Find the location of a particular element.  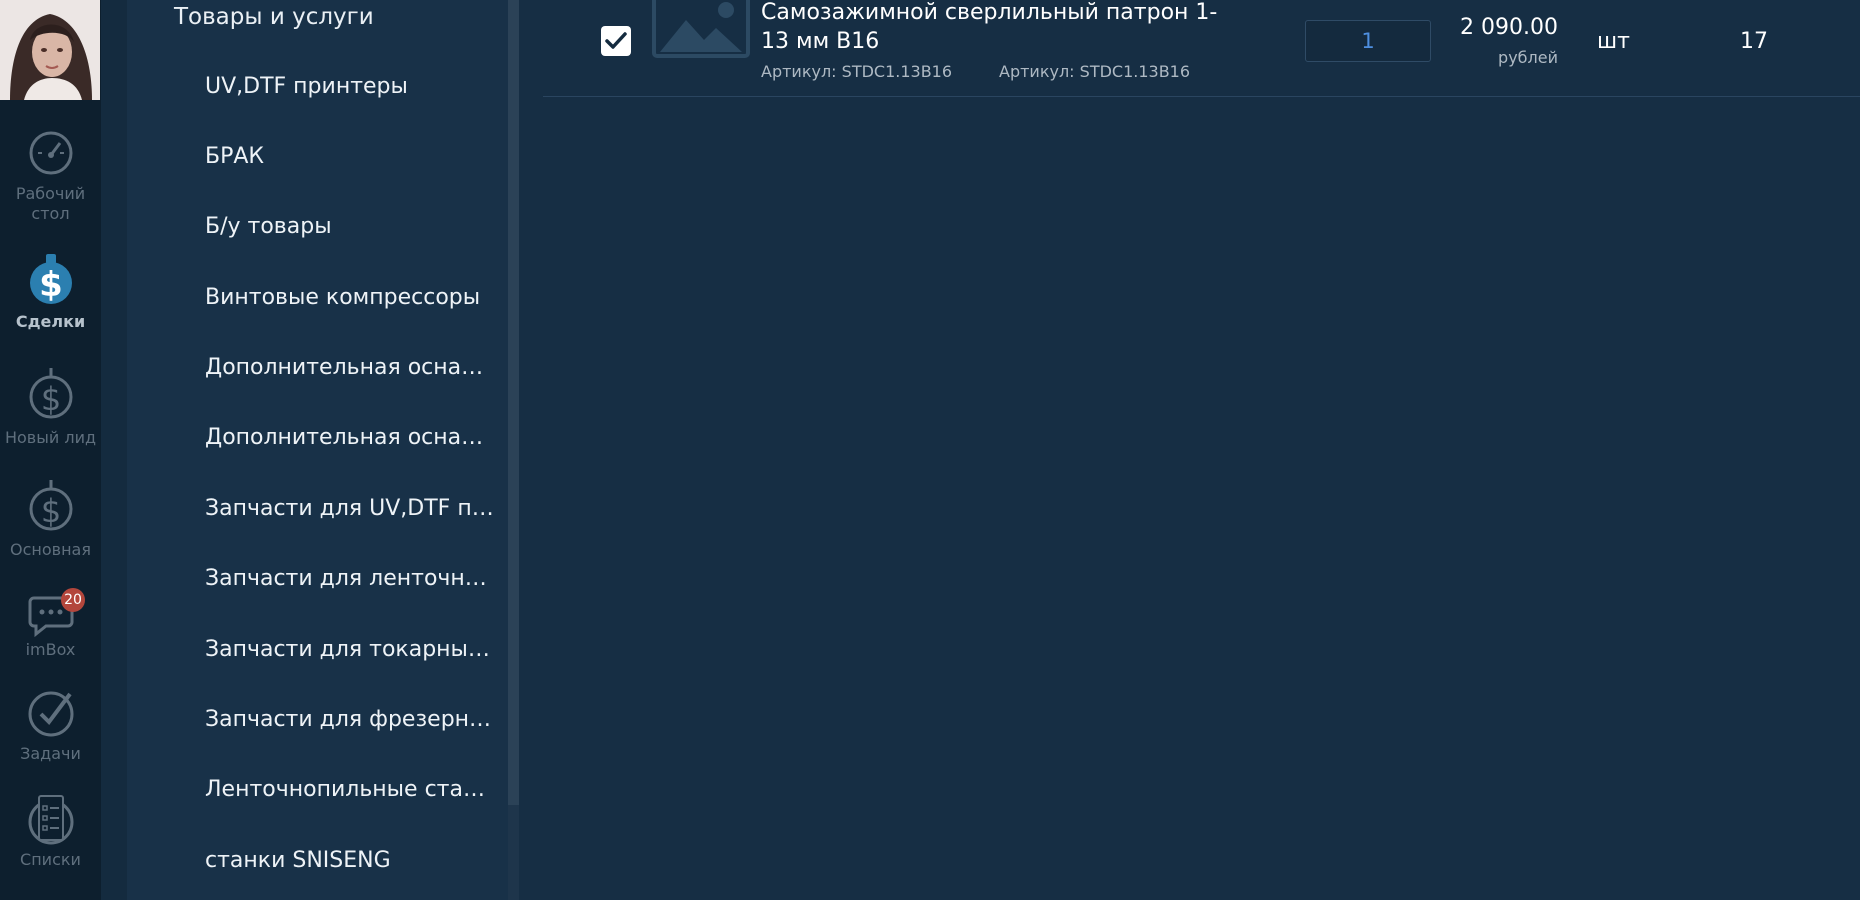

check-circle-icon is located at coordinates (50, 714).